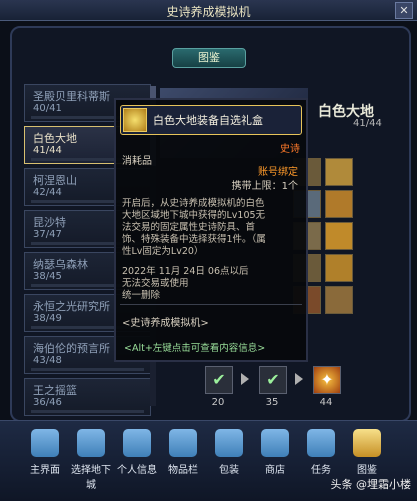 The image size is (417, 501). I want to click on region-name: 昆沙特, so click(49, 222).